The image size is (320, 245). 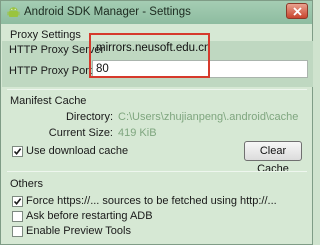 What do you see at coordinates (27, 184) in the screenshot?
I see `others-heading: Others` at bounding box center [27, 184].